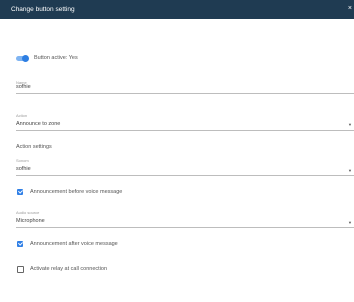 The image size is (354, 302). What do you see at coordinates (22, 115) in the screenshot?
I see `action-select-label: Action` at bounding box center [22, 115].